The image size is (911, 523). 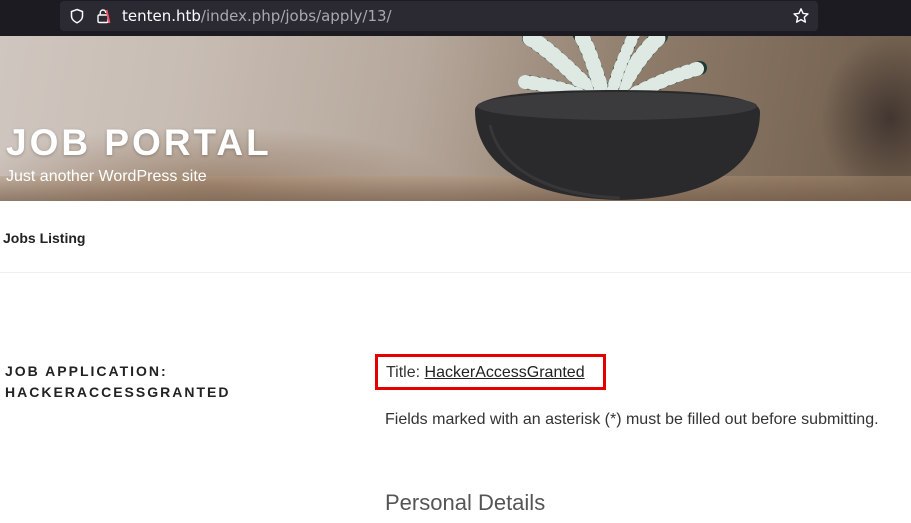 I want to click on personal-details-heading: Personal Details, so click(x=465, y=502).